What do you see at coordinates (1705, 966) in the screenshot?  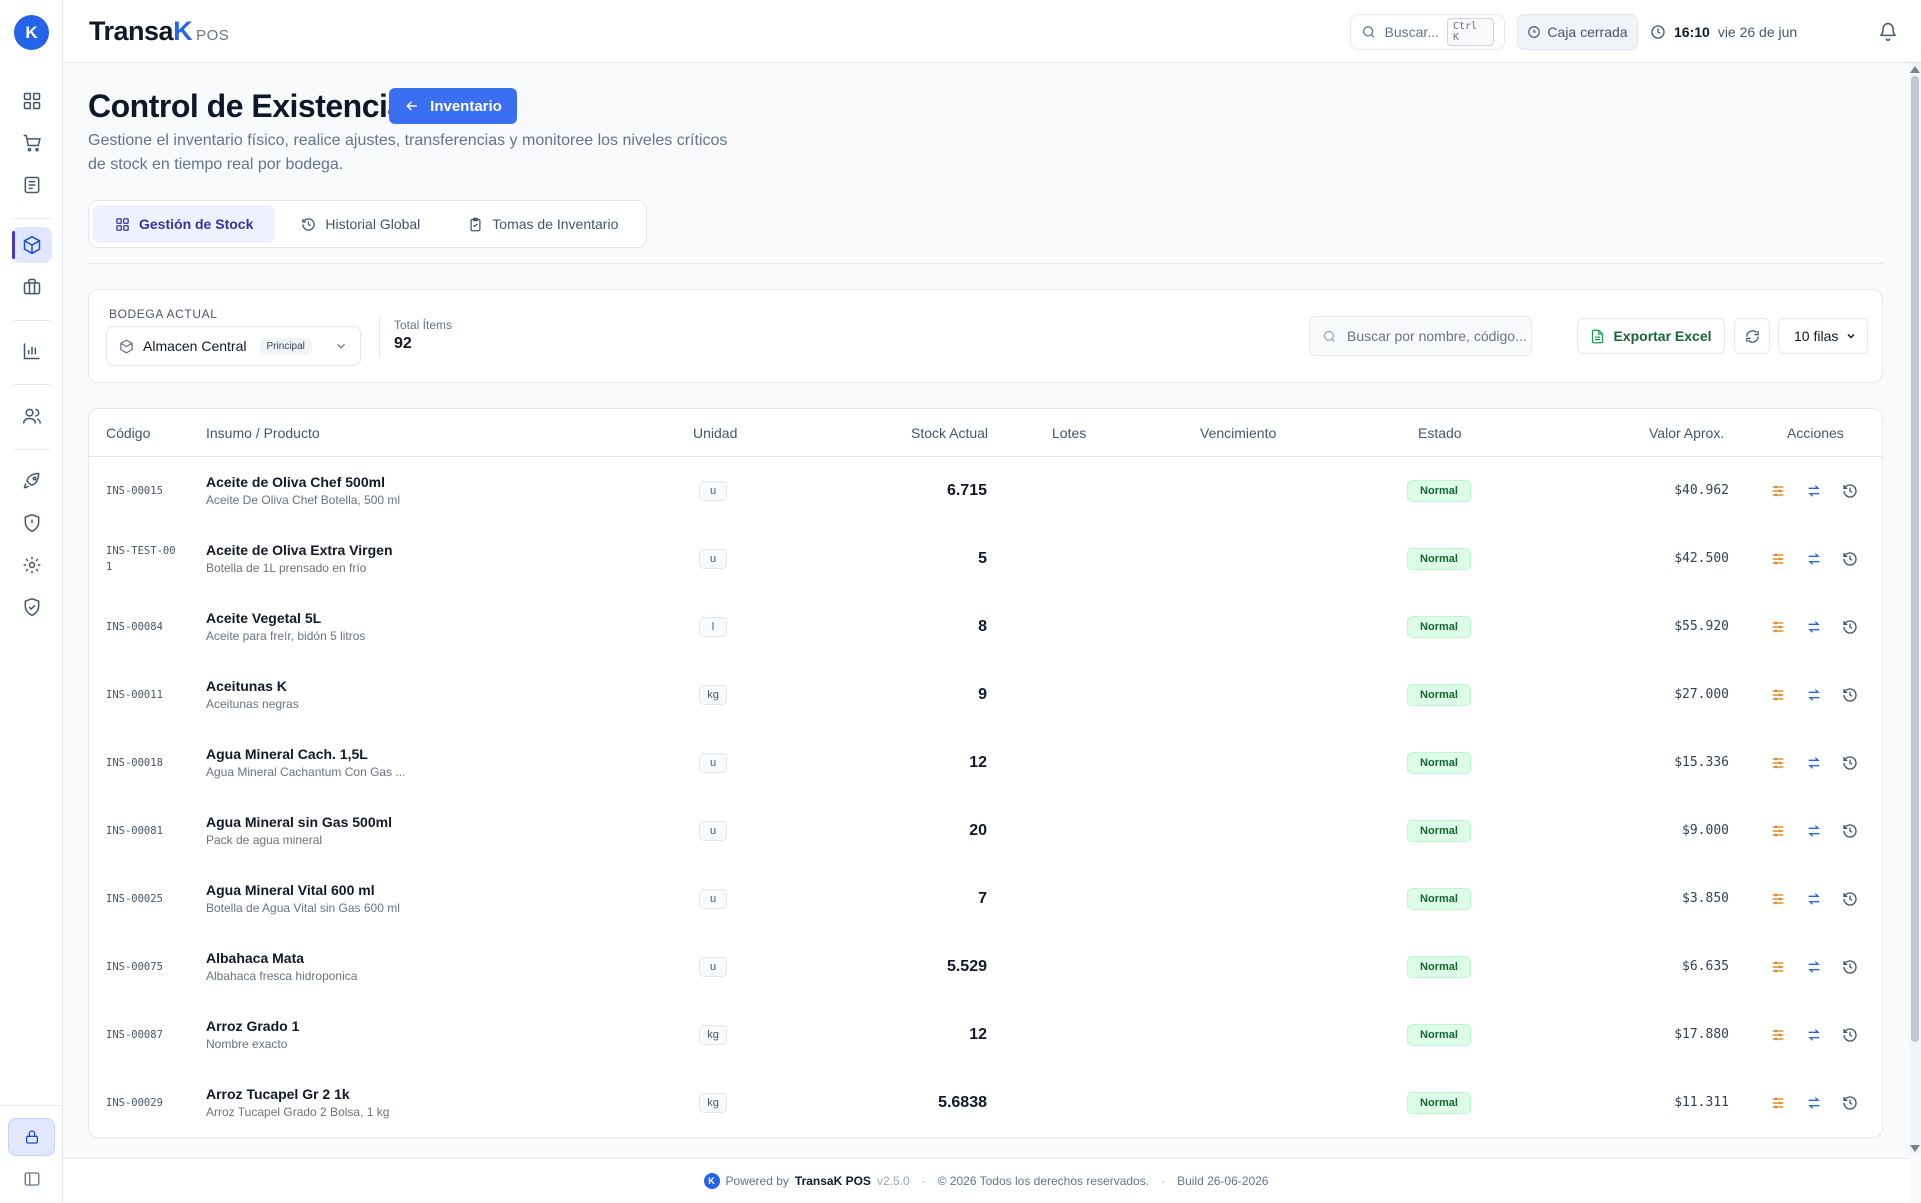 I see `approx-value: $6.635` at bounding box center [1705, 966].